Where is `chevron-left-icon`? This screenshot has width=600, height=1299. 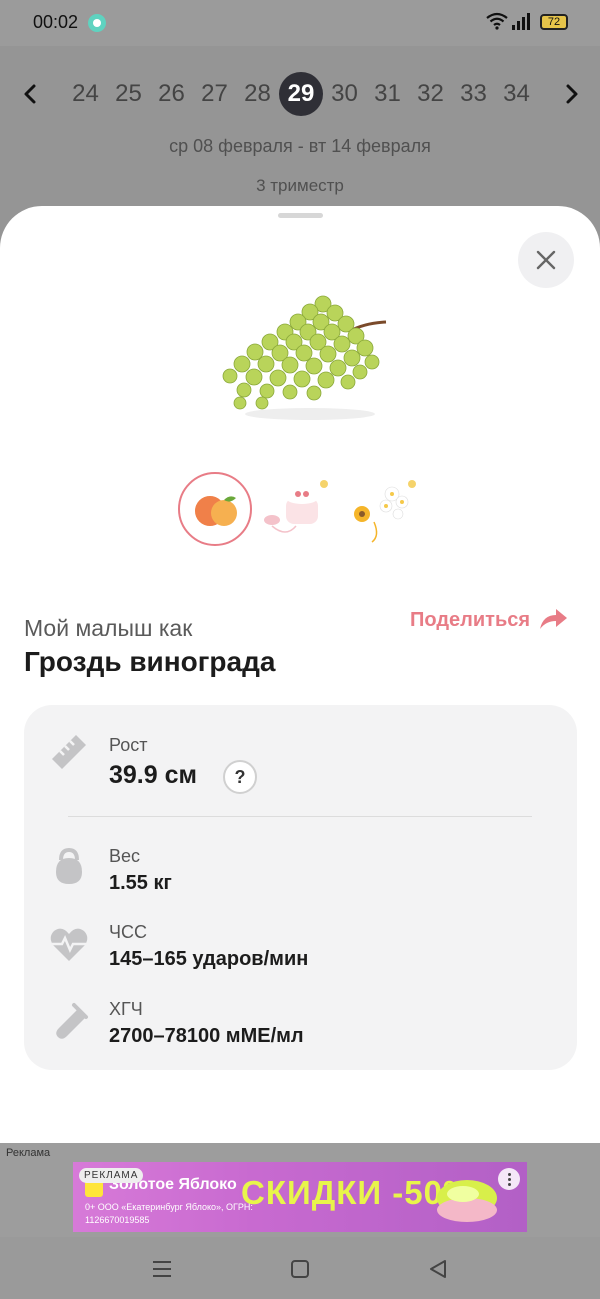 chevron-left-icon is located at coordinates (30, 94).